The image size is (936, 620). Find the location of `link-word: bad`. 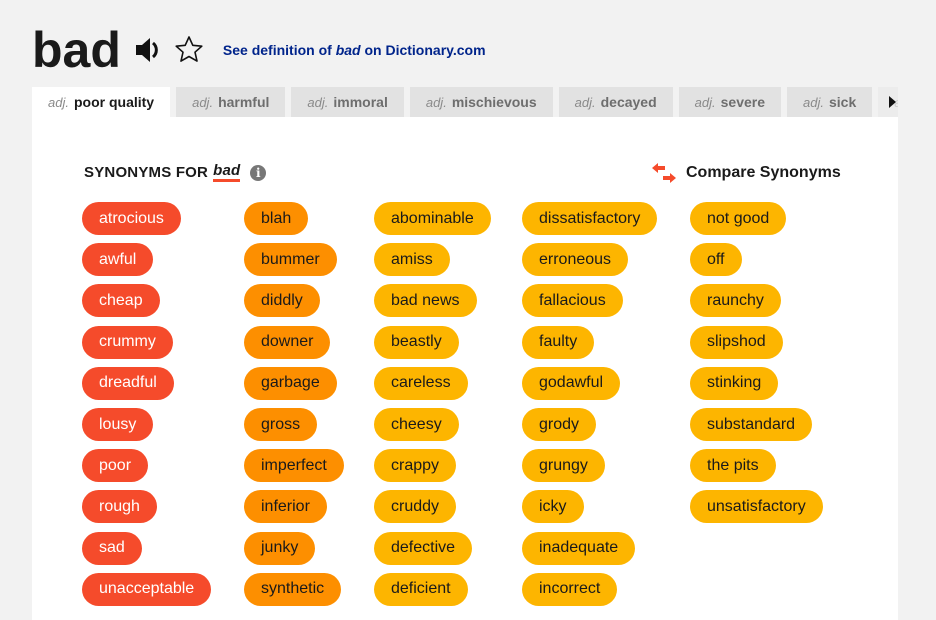

link-word: bad is located at coordinates (348, 50).